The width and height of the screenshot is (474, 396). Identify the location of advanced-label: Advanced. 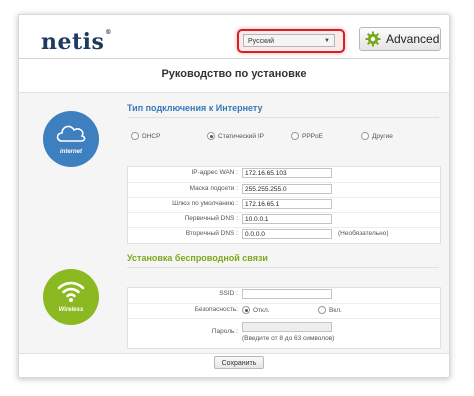
(413, 39).